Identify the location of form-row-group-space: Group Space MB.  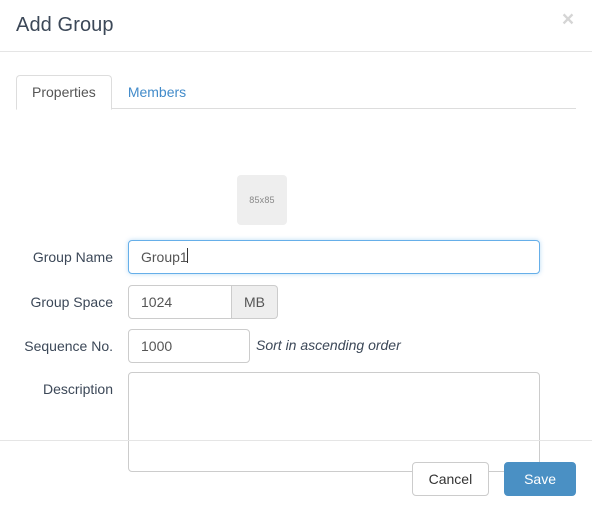
(296, 302).